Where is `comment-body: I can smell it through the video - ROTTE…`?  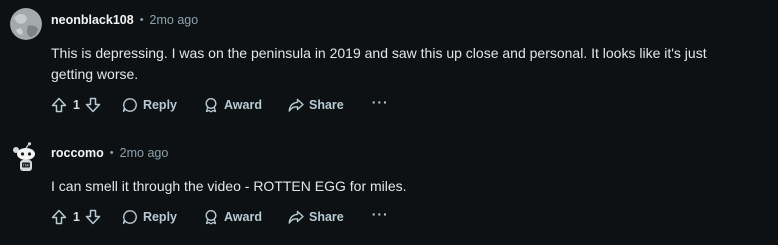 comment-body: I can smell it through the video - ROTTE… is located at coordinates (229, 186).